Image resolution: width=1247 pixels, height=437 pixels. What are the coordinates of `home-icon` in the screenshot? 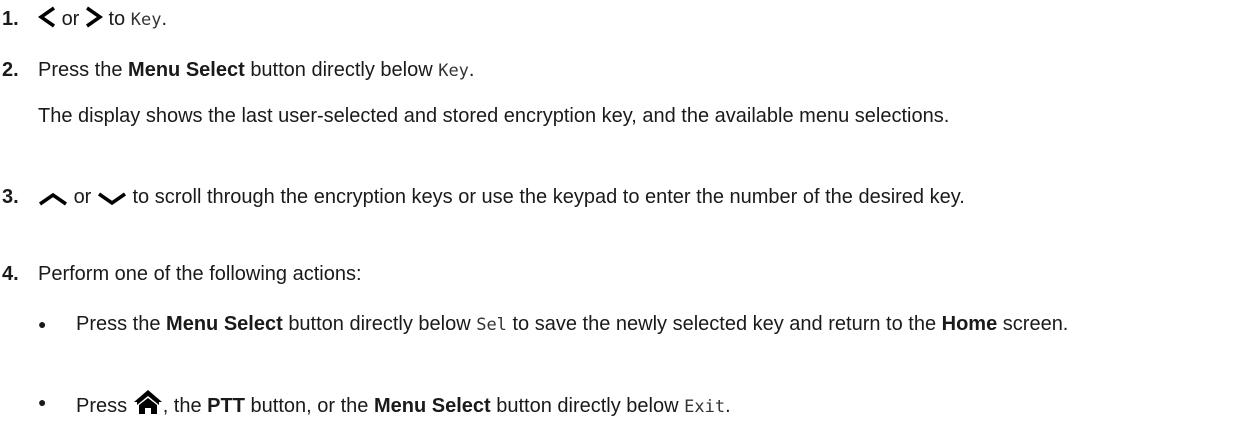 It's located at (148, 404).